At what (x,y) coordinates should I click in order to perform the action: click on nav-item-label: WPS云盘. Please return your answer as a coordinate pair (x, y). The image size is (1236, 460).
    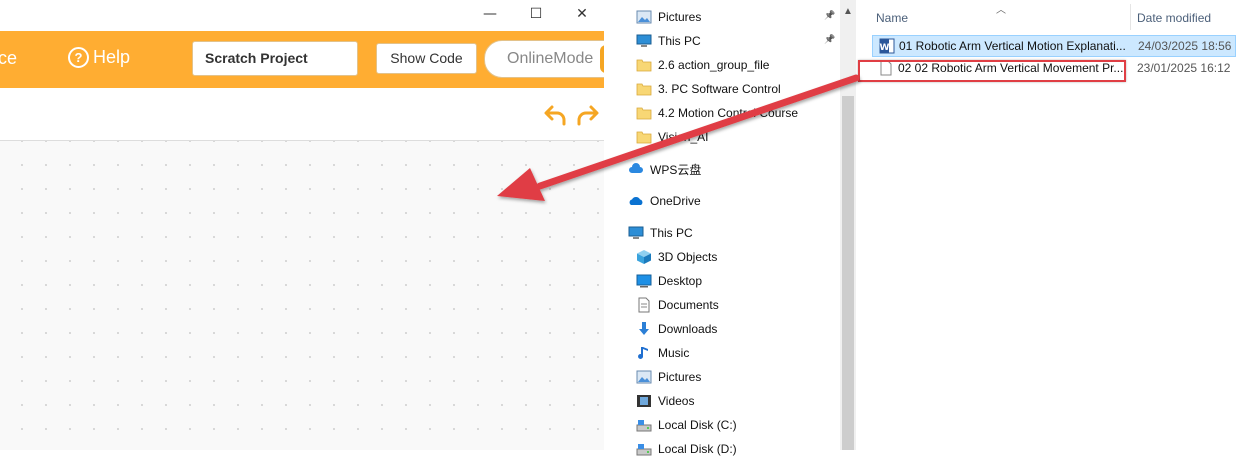
    Looking at the image, I should click on (676, 169).